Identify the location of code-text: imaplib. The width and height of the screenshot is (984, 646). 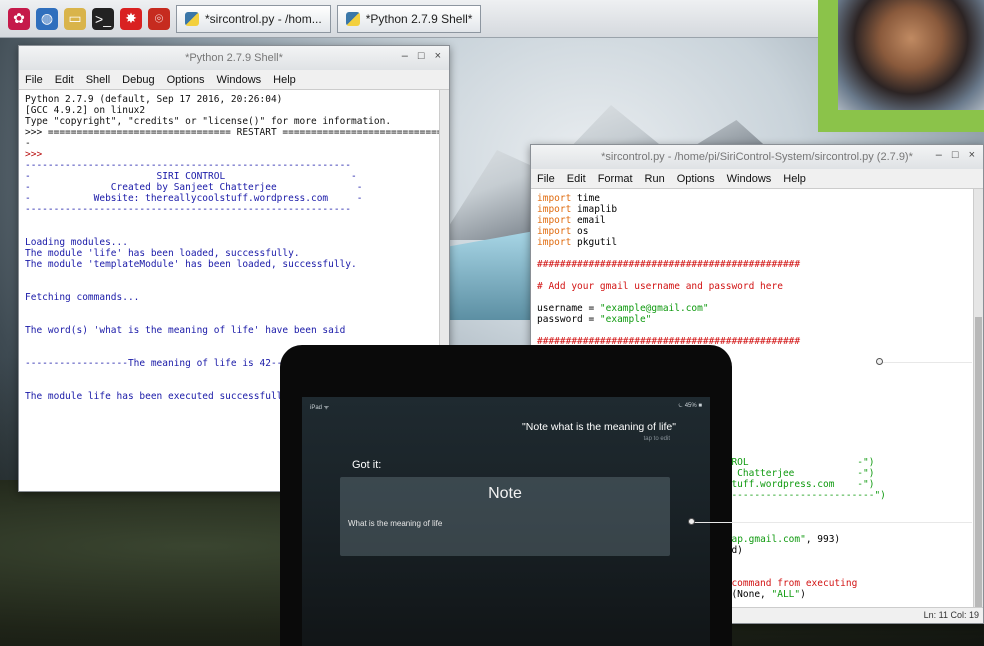
(594, 209).